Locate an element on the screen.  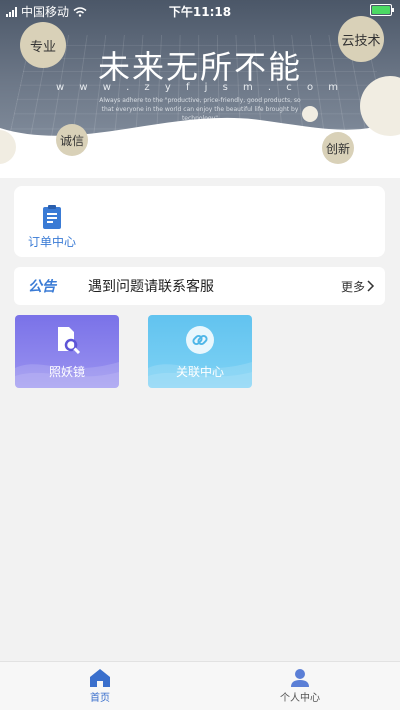
tile-mirror: 照妖镜 is located at coordinates (67, 351).